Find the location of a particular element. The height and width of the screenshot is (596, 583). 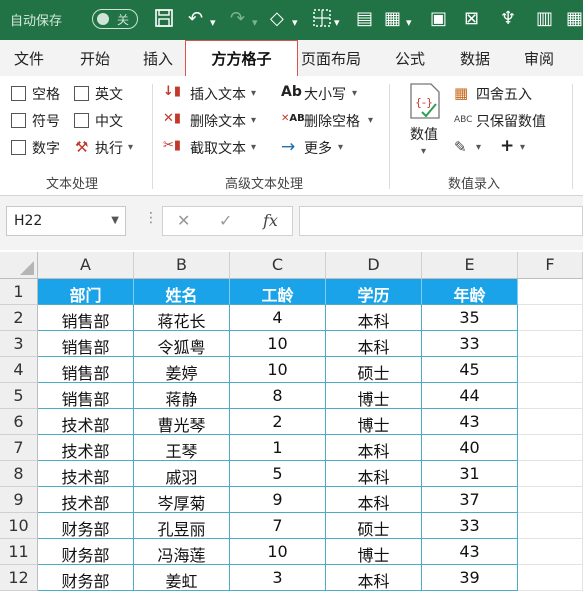

data-cell: 岑厚菊 is located at coordinates (182, 500).